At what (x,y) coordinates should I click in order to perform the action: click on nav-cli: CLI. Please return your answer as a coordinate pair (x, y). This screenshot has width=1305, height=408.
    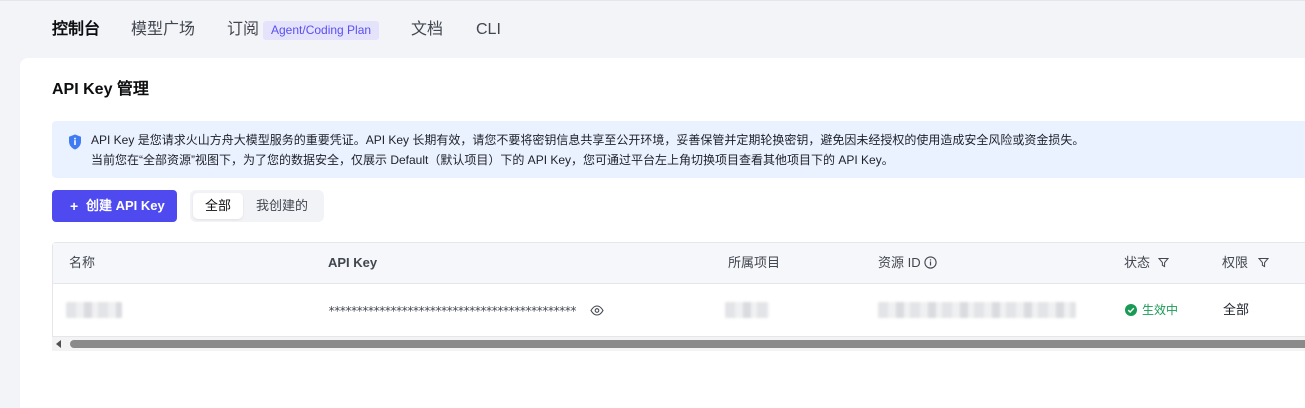
    Looking at the image, I should click on (488, 30).